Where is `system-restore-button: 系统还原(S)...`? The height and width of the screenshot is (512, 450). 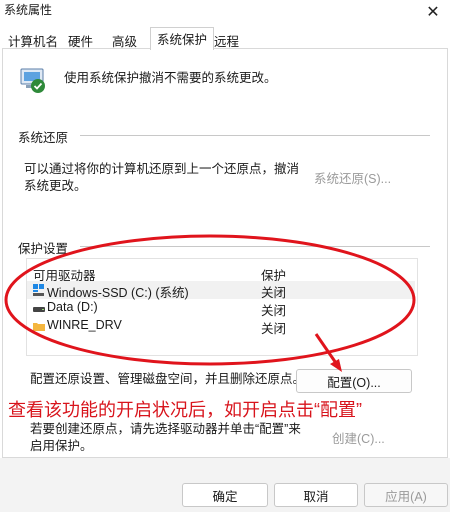
system-restore-button: 系统还原(S)... is located at coordinates (352, 177).